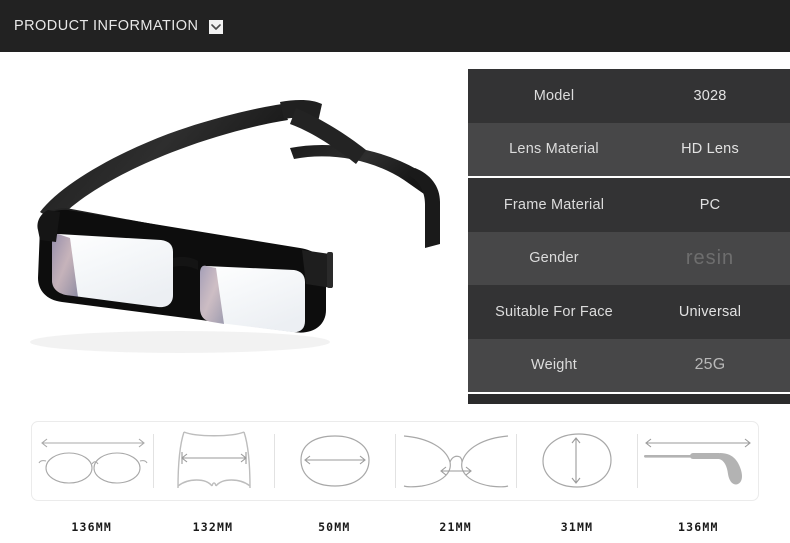 The width and height of the screenshot is (790, 543). Describe the element at coordinates (710, 149) in the screenshot. I see `spec-value: HD Lens` at that location.